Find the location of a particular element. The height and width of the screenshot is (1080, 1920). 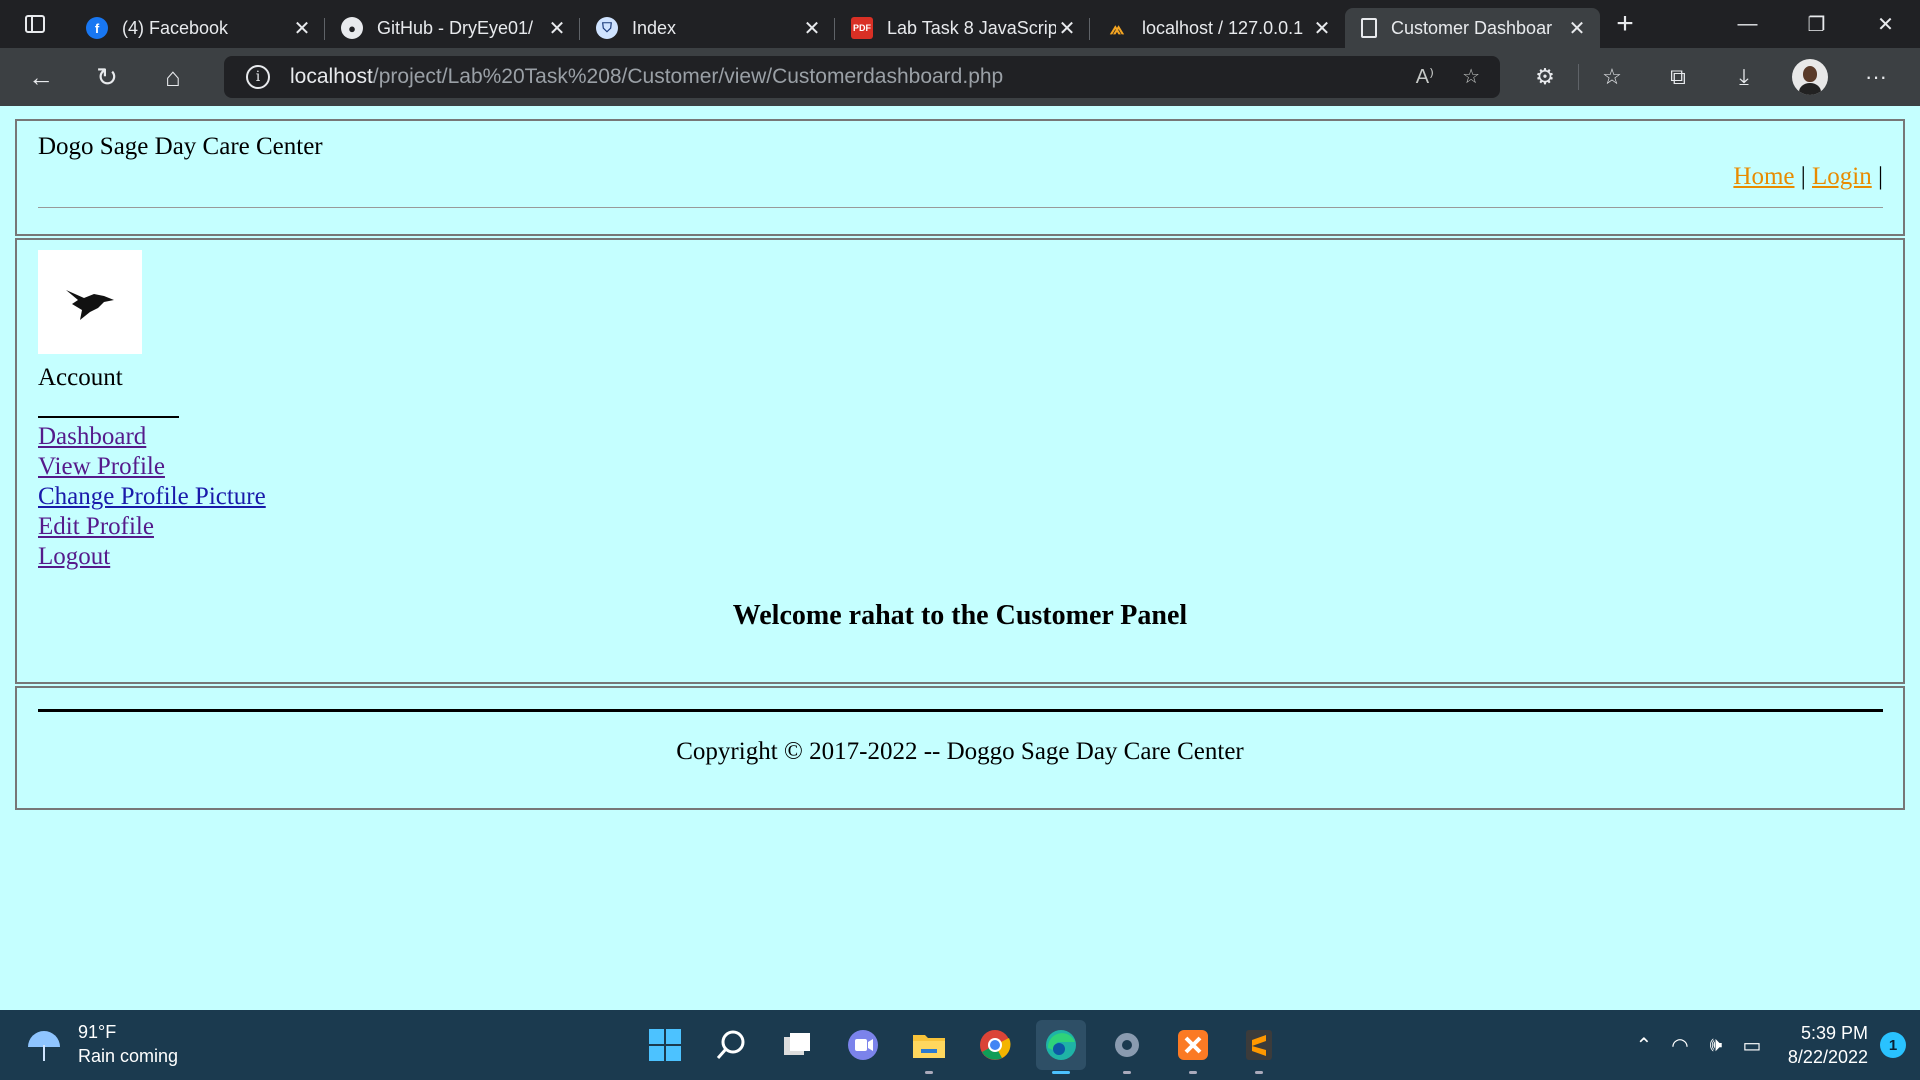

favorites-icon: ☆ is located at coordinates (1612, 77).